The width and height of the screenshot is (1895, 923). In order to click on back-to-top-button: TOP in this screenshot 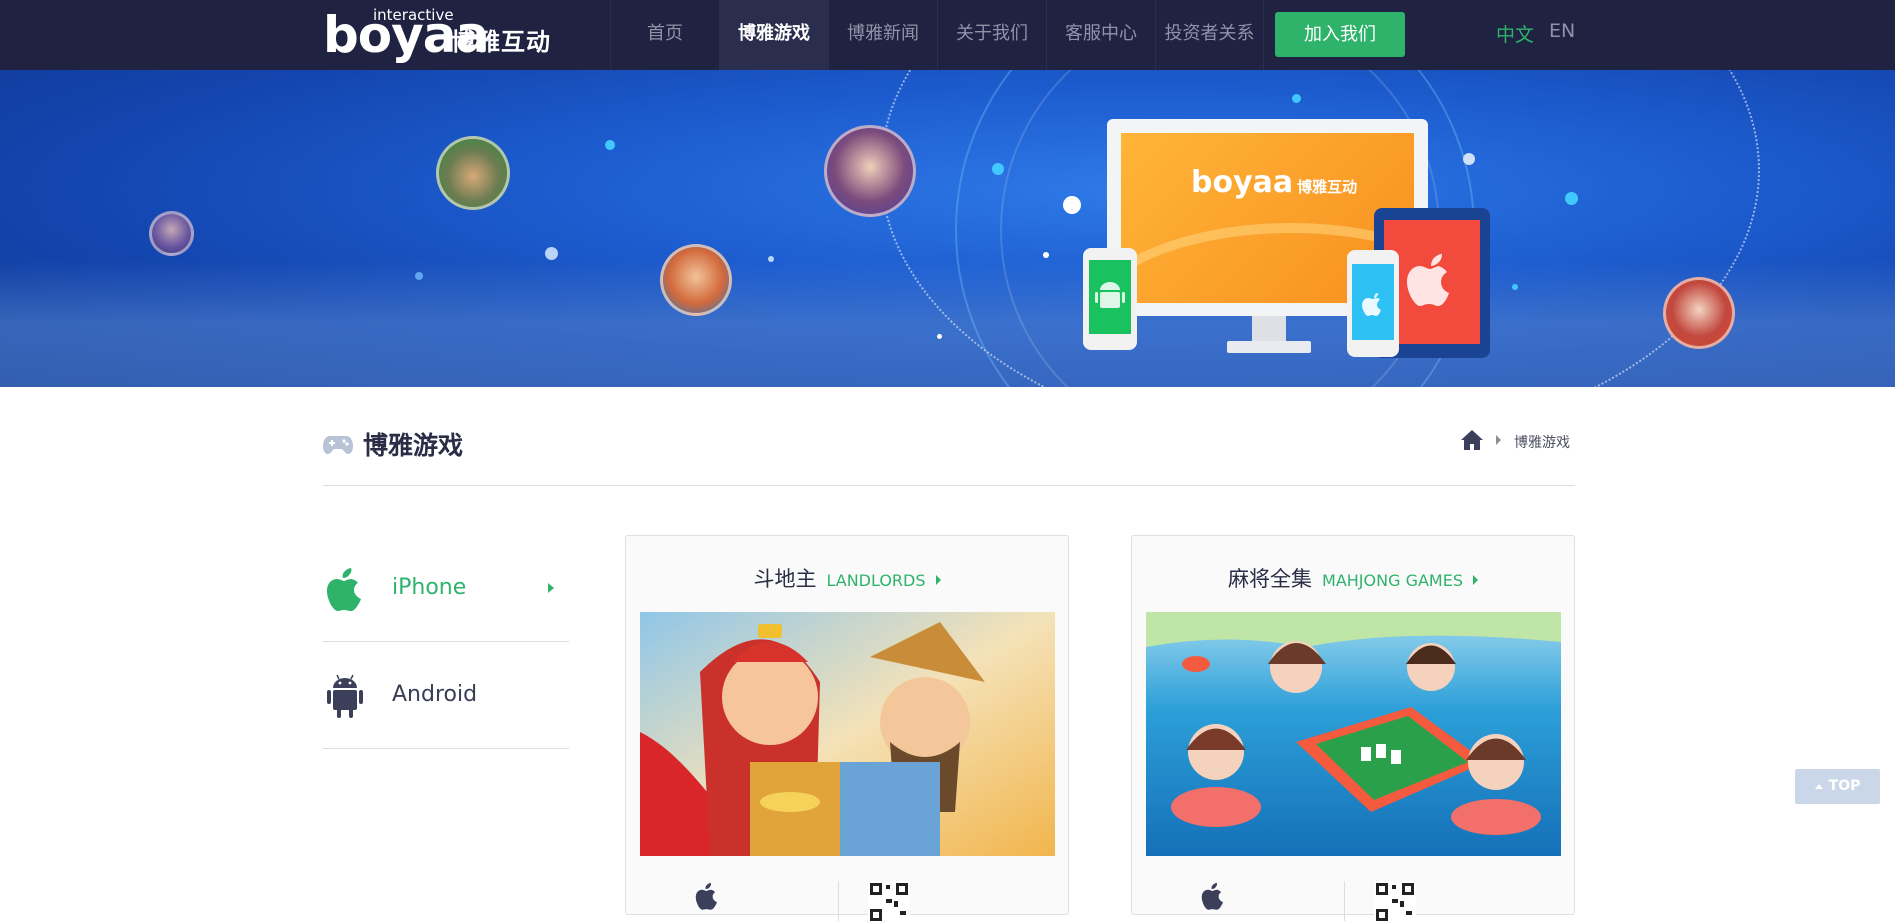, I will do `click(1837, 786)`.